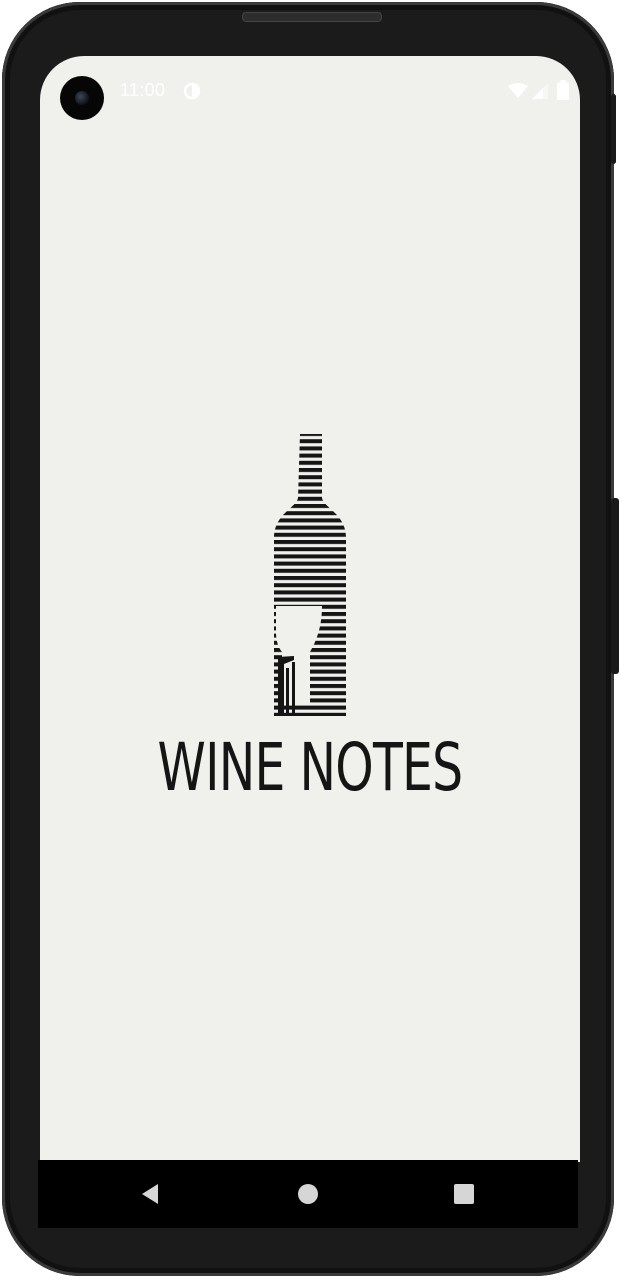 The width and height of the screenshot is (620, 1280). I want to click on back-icon, so click(150, 1194).